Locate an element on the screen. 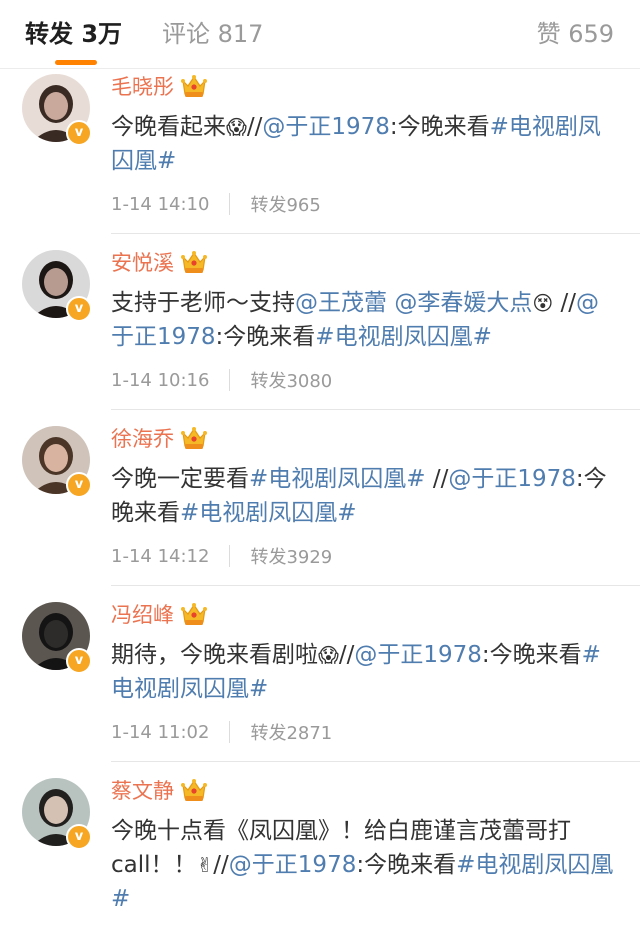 The height and width of the screenshot is (951, 640). user-name: 徐海乔 is located at coordinates (142, 438).